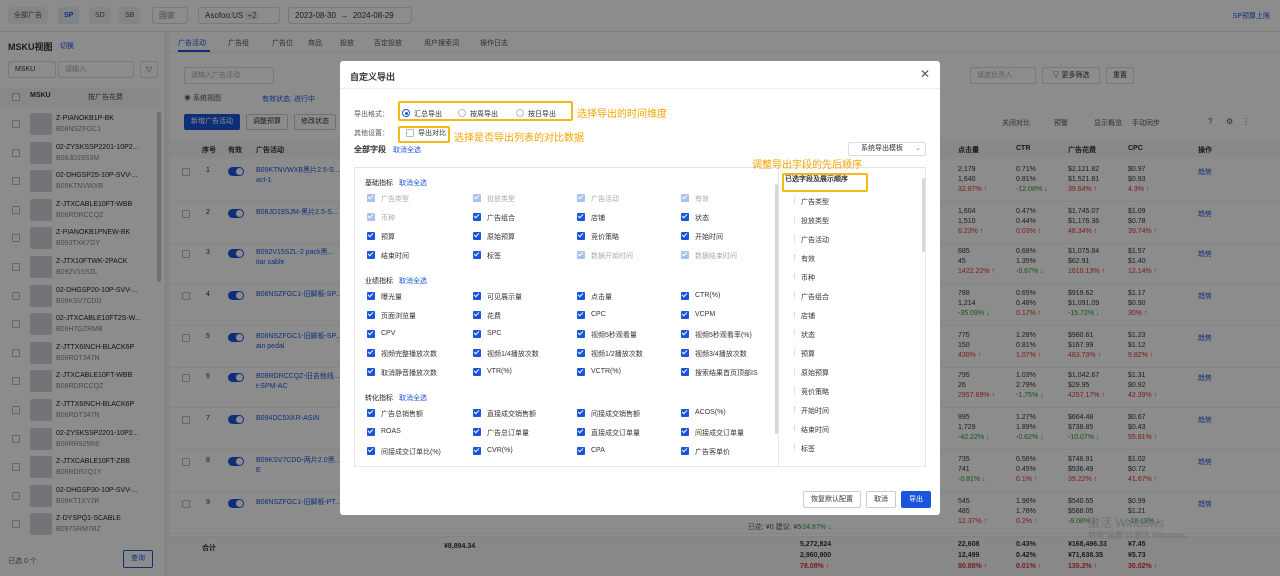 The image size is (1280, 576). I want to click on cancel-all-link: 取消全选, so click(407, 150).